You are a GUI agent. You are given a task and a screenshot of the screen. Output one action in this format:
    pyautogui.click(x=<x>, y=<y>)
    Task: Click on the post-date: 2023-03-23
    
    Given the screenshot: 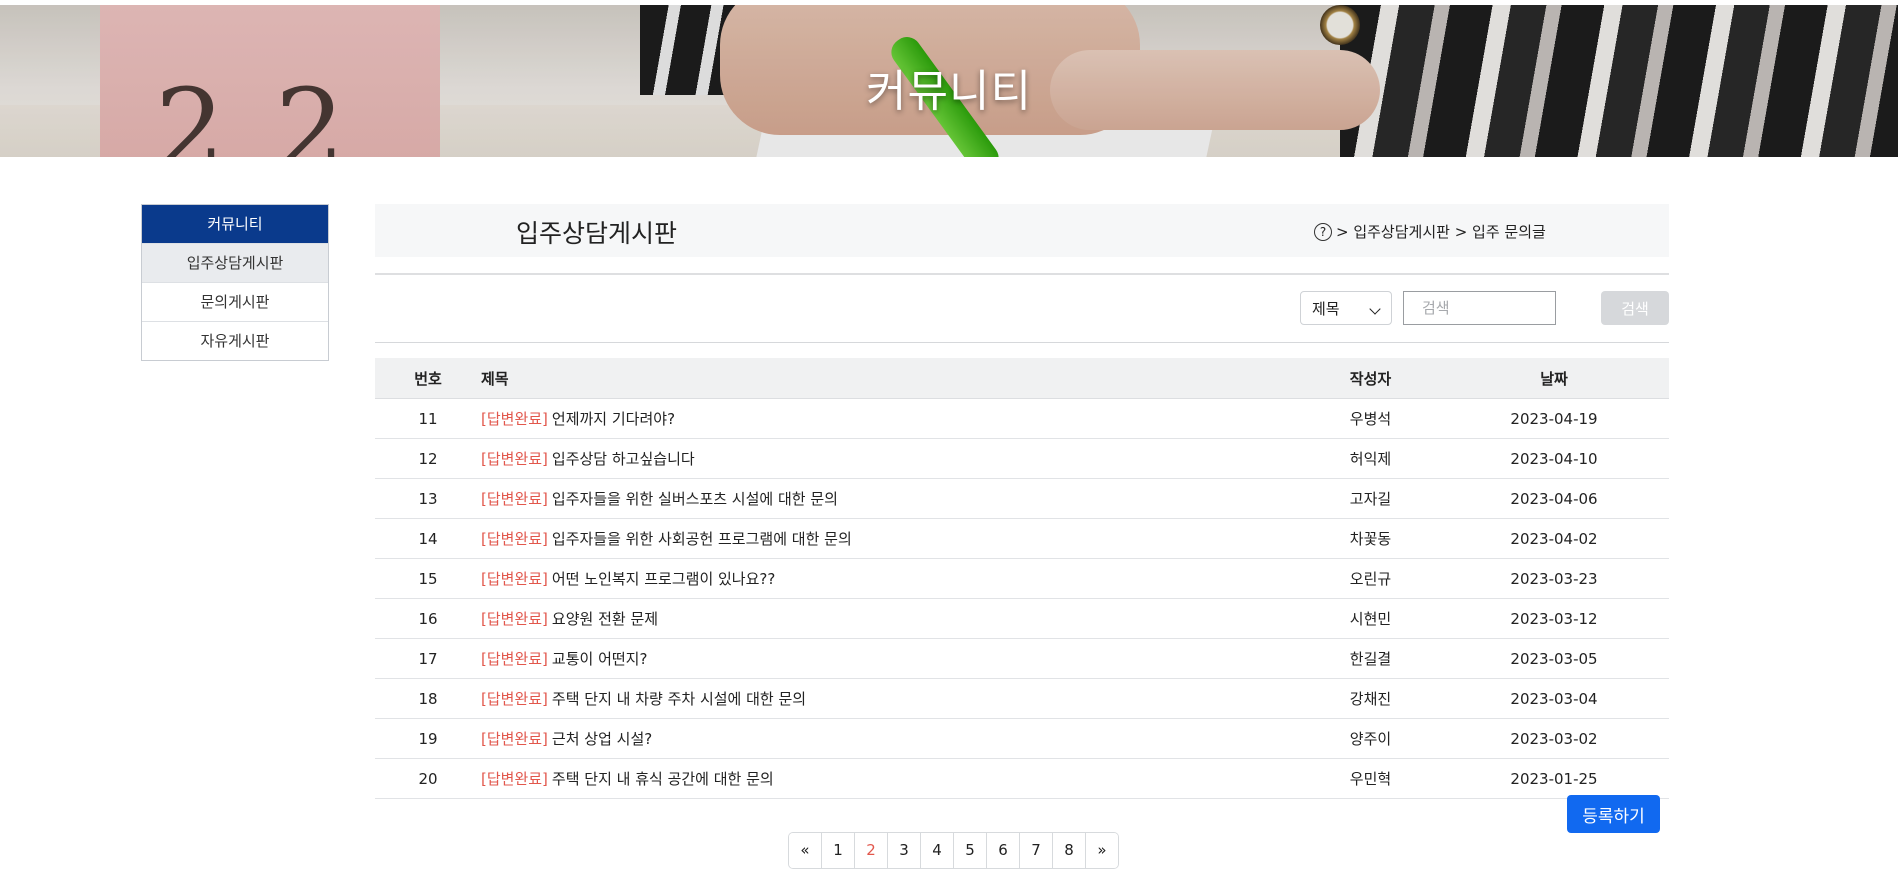 What is the action you would take?
    pyautogui.click(x=1554, y=578)
    